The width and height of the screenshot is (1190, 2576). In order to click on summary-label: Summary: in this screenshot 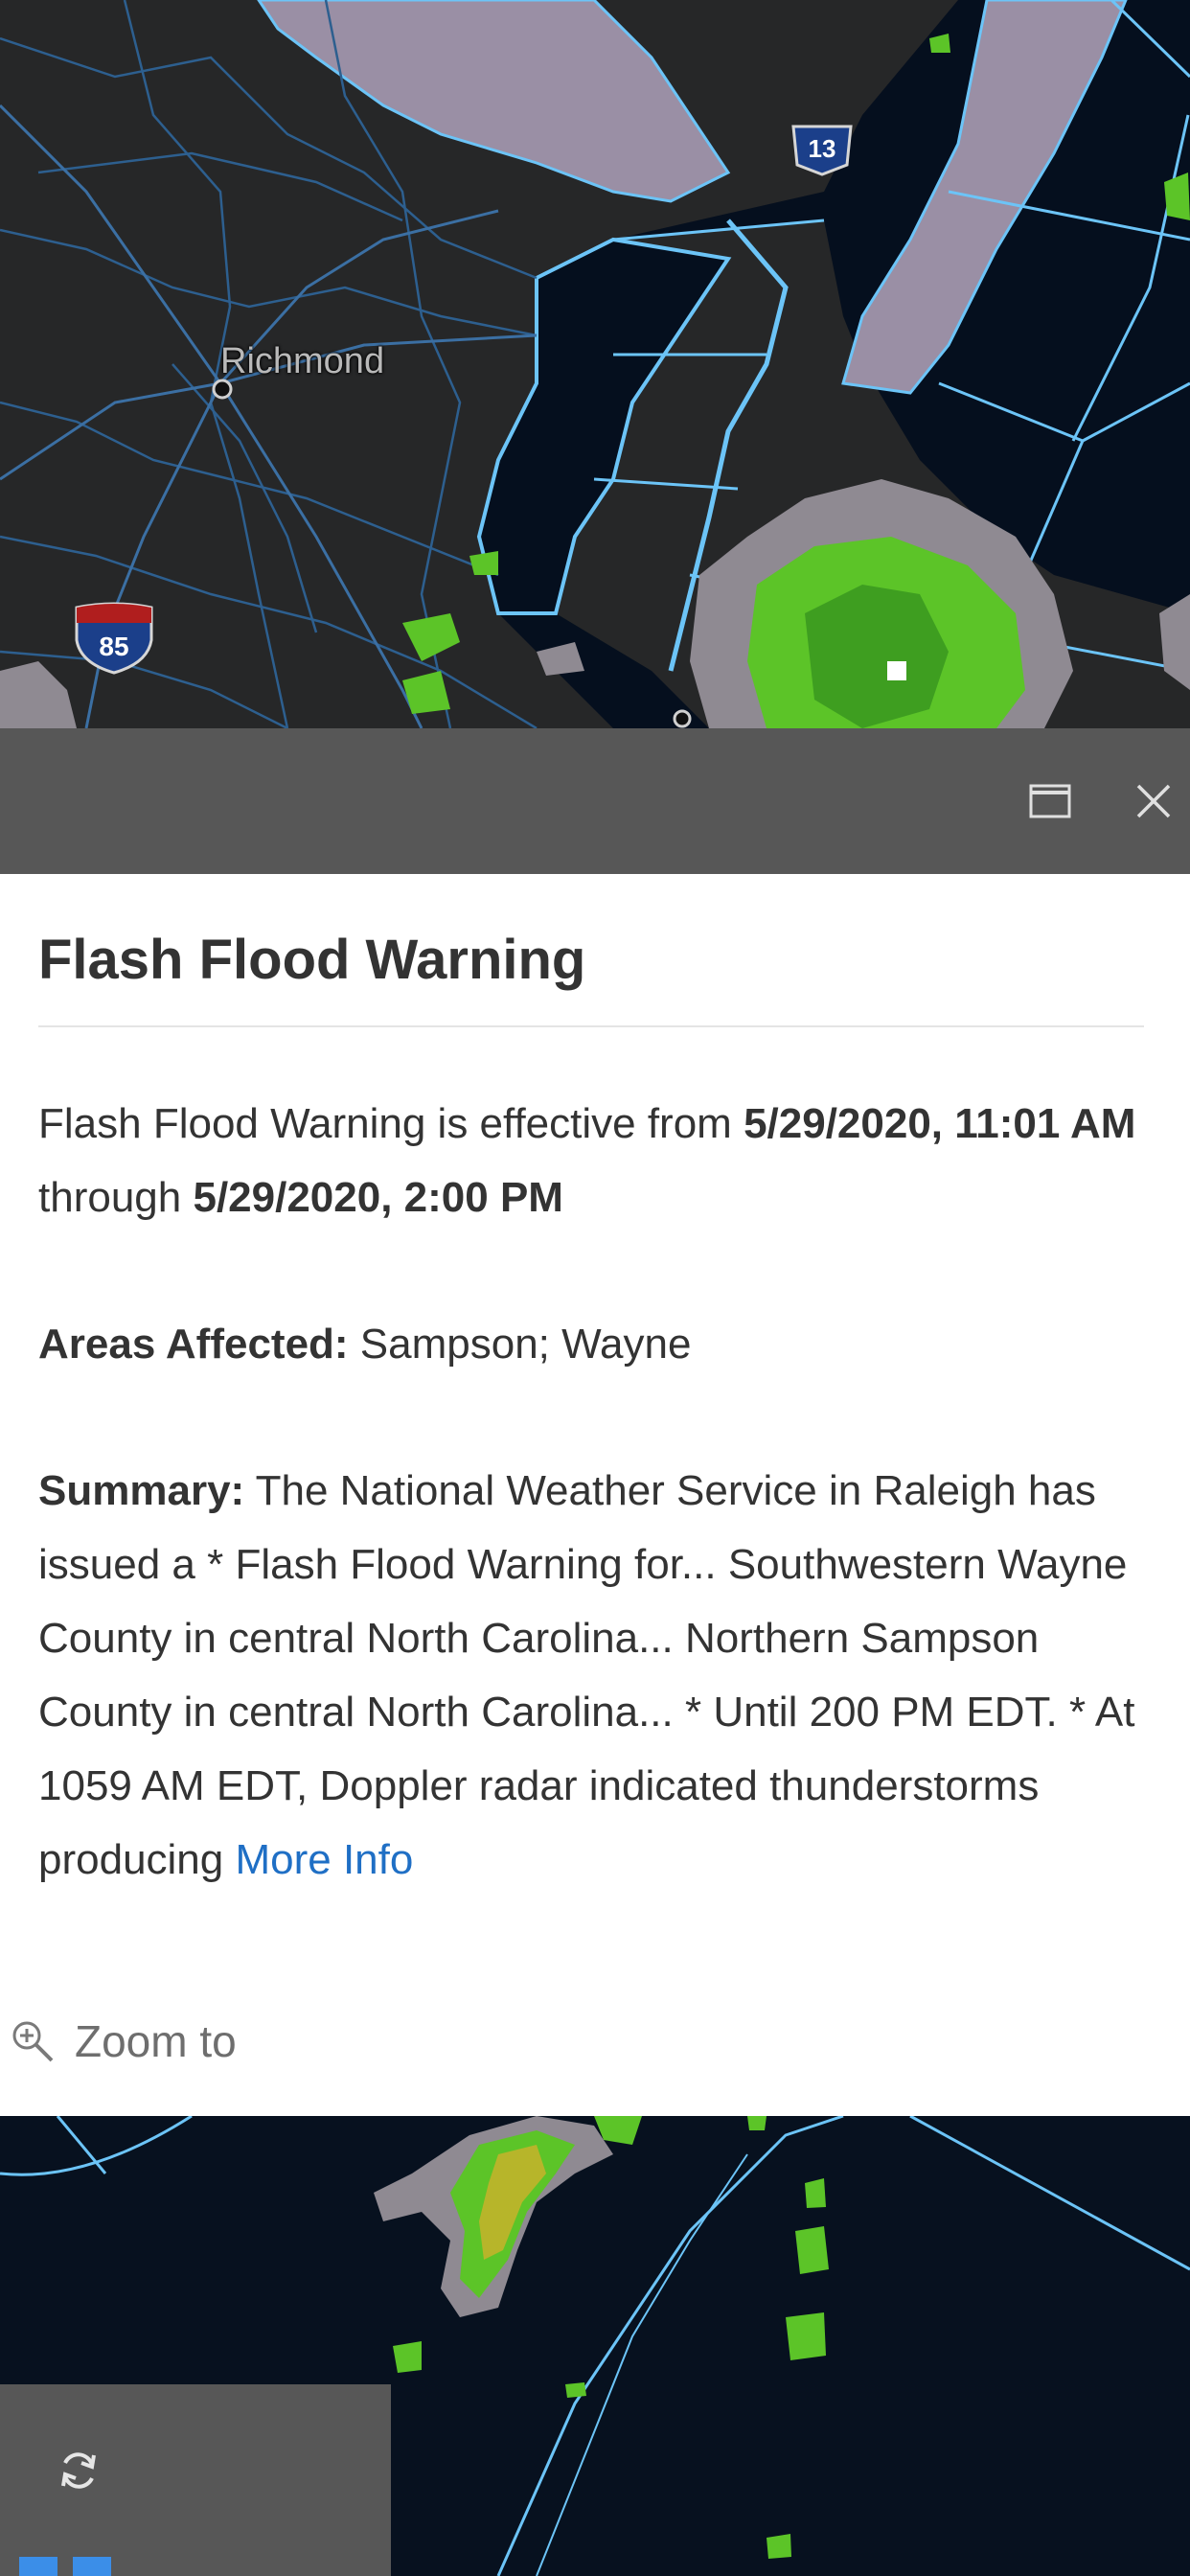, I will do `click(141, 1490)`.